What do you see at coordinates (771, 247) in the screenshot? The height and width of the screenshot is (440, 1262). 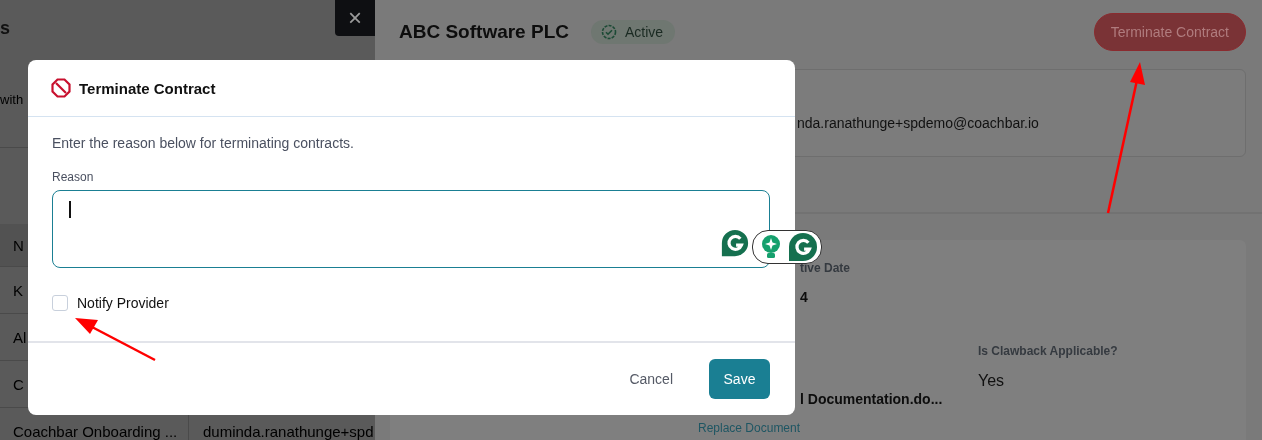 I see `lightbulb-icon` at bounding box center [771, 247].